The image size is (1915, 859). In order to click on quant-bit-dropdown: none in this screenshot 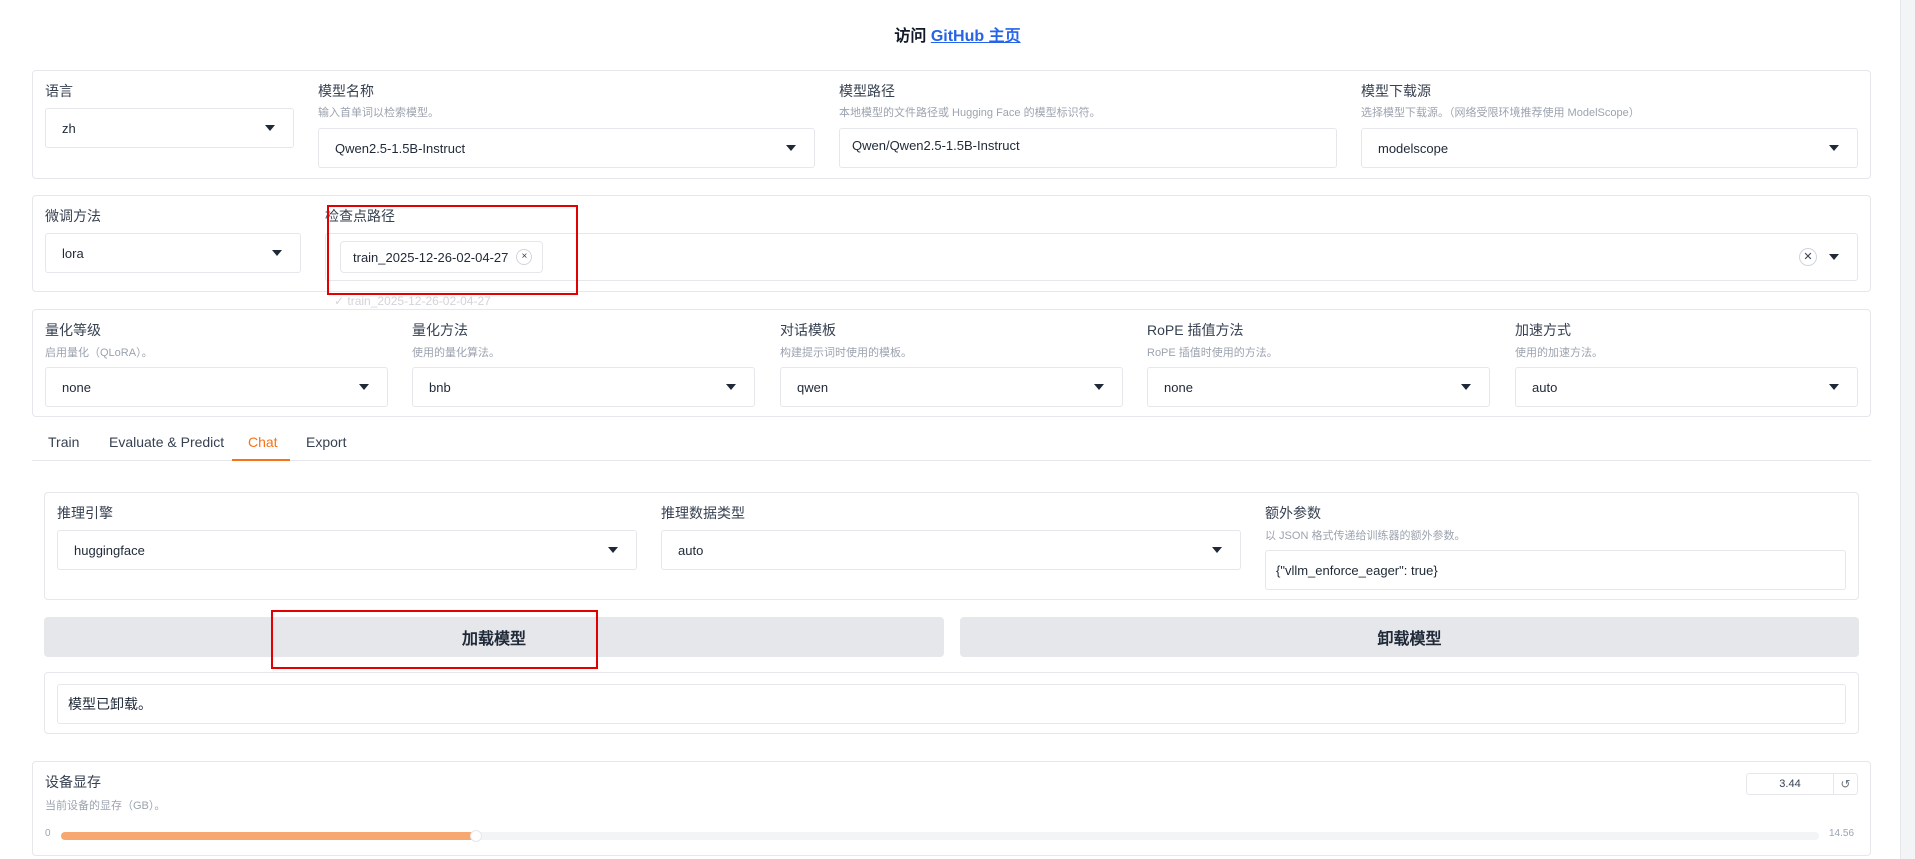, I will do `click(216, 387)`.